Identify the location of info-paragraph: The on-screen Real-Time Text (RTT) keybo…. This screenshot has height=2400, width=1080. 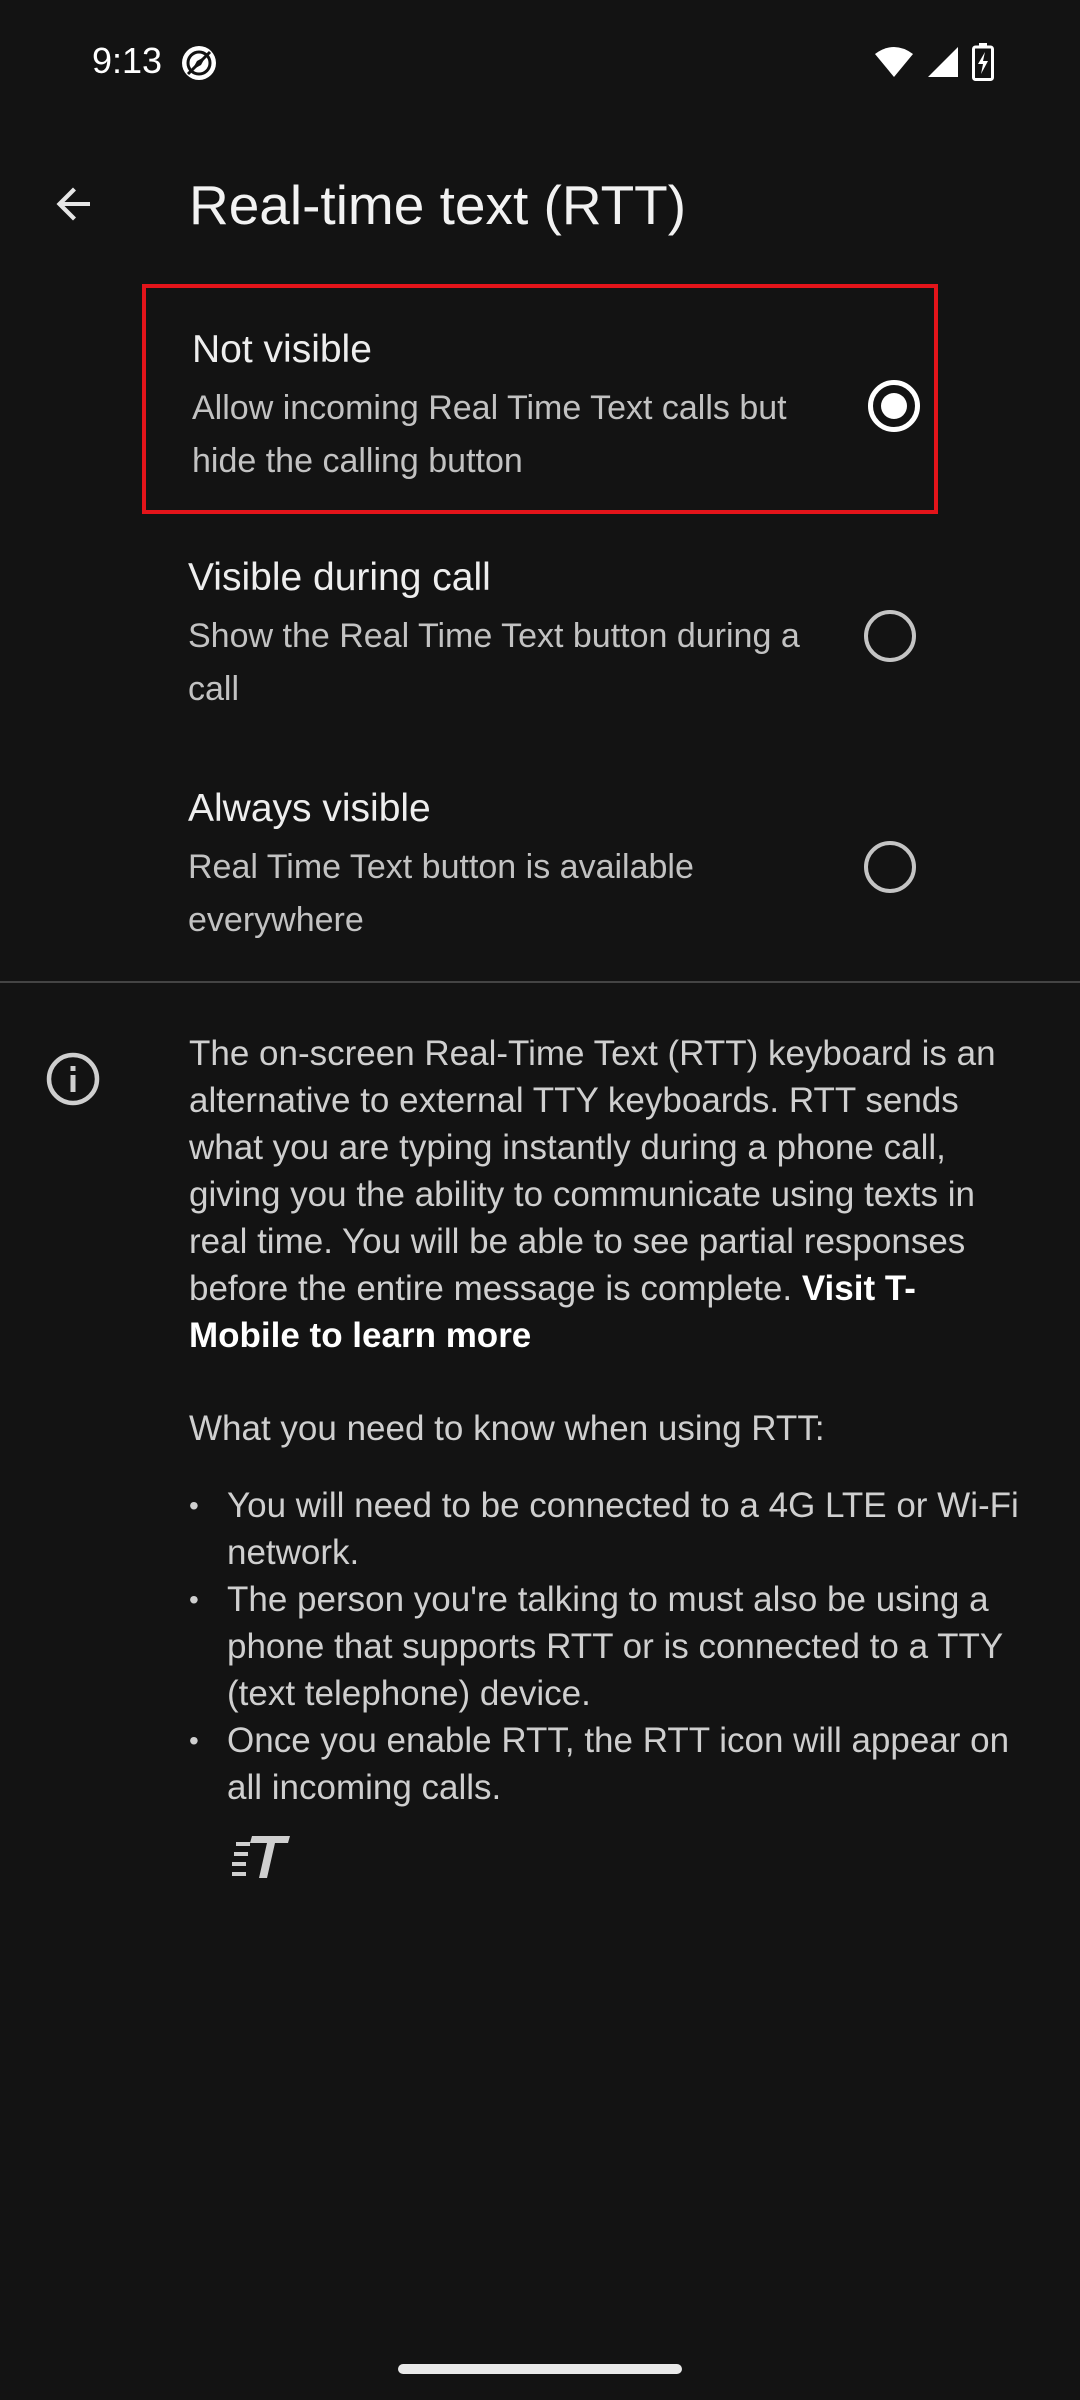
(604, 1194).